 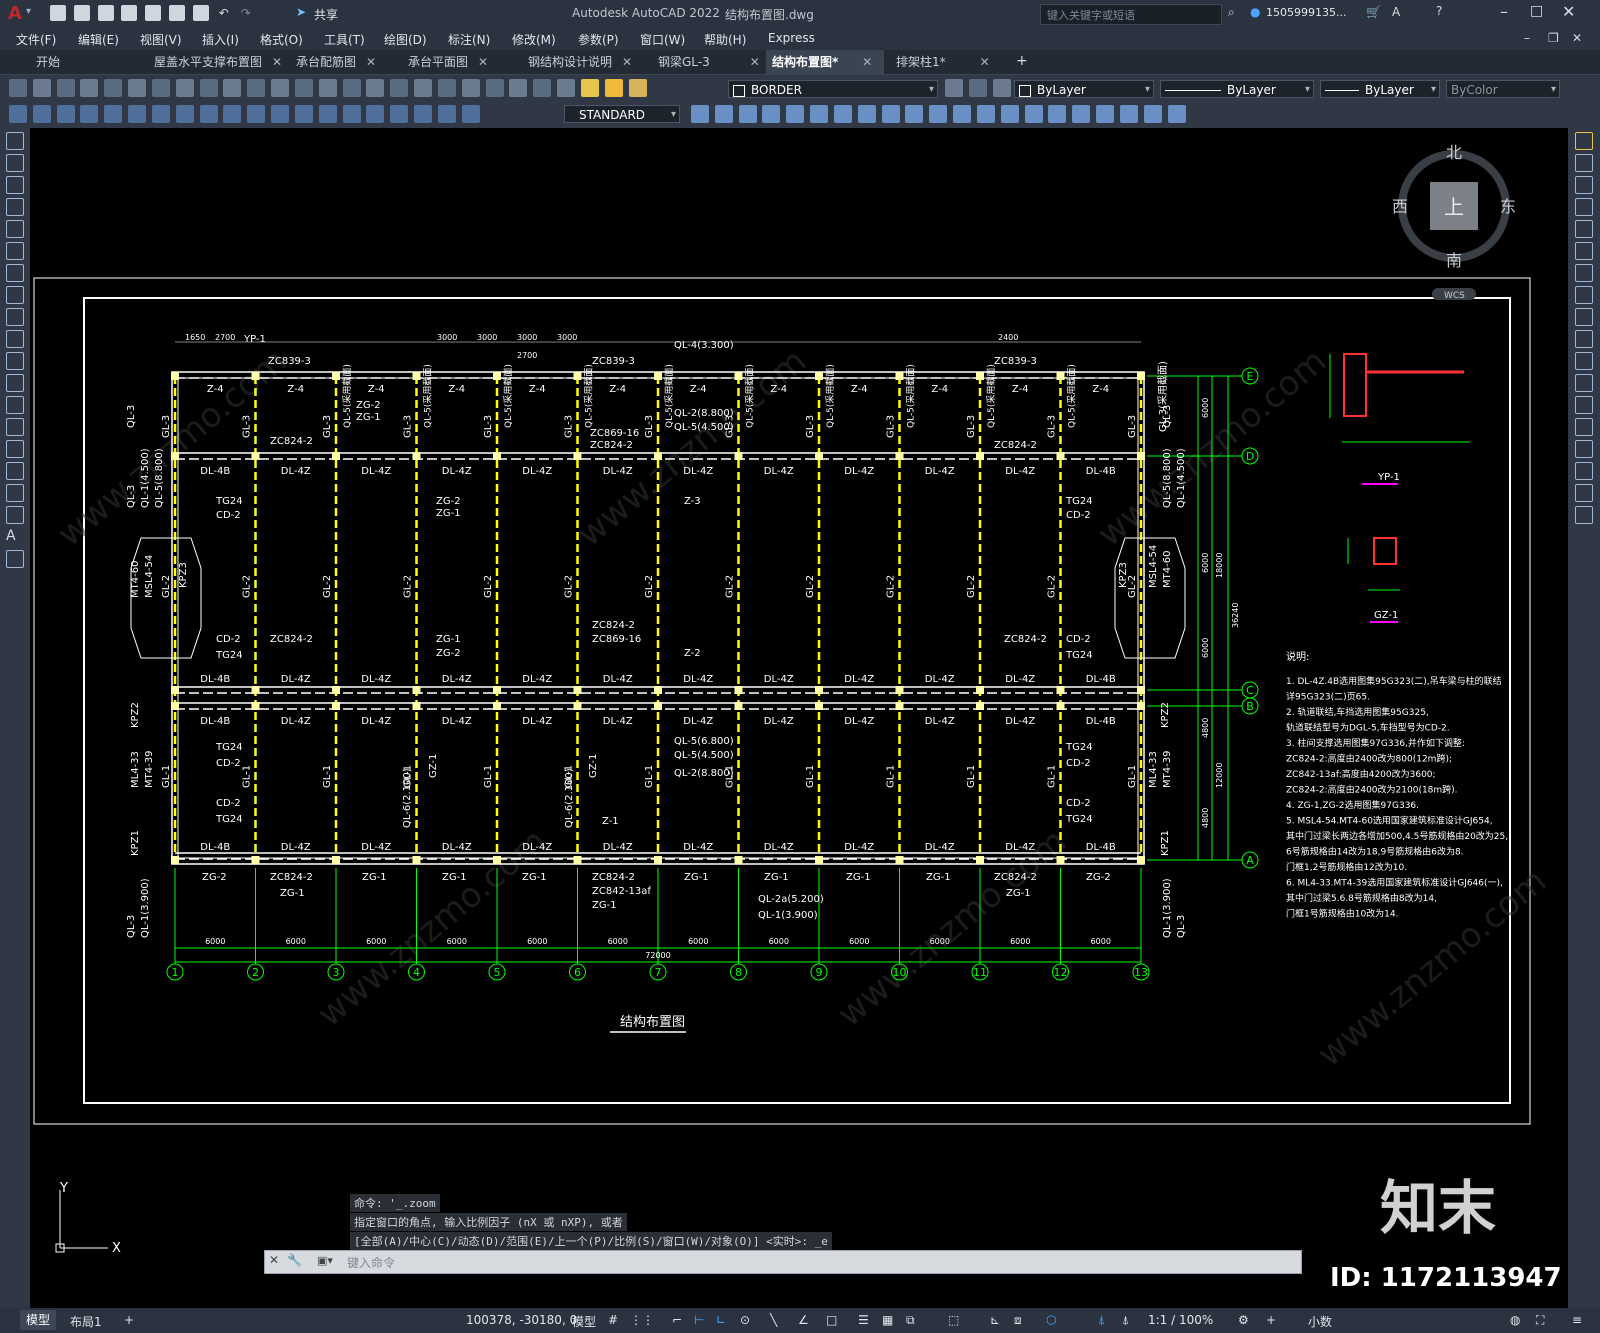 What do you see at coordinates (208, 114) in the screenshot?
I see `quick-dim-icon` at bounding box center [208, 114].